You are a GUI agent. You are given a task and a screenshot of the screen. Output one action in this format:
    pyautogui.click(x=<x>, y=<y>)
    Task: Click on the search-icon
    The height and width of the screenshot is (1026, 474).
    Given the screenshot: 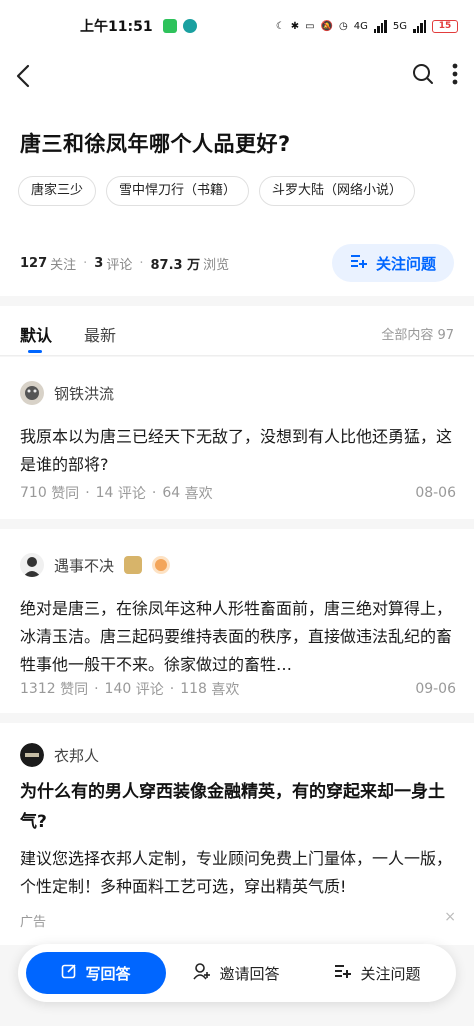 What is the action you would take?
    pyautogui.click(x=423, y=76)
    